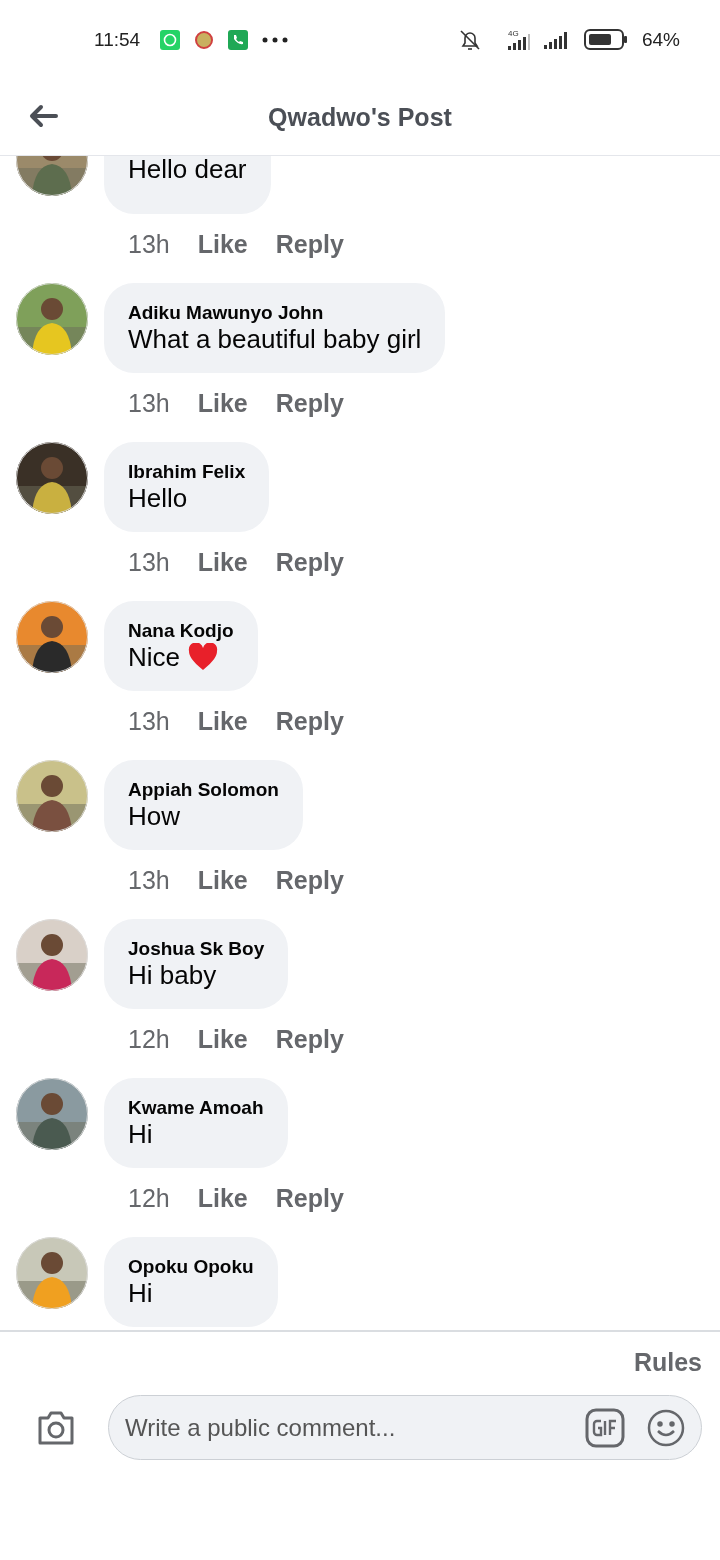 This screenshot has width=720, height=1560. I want to click on comment-text: Nice, so click(154, 657).